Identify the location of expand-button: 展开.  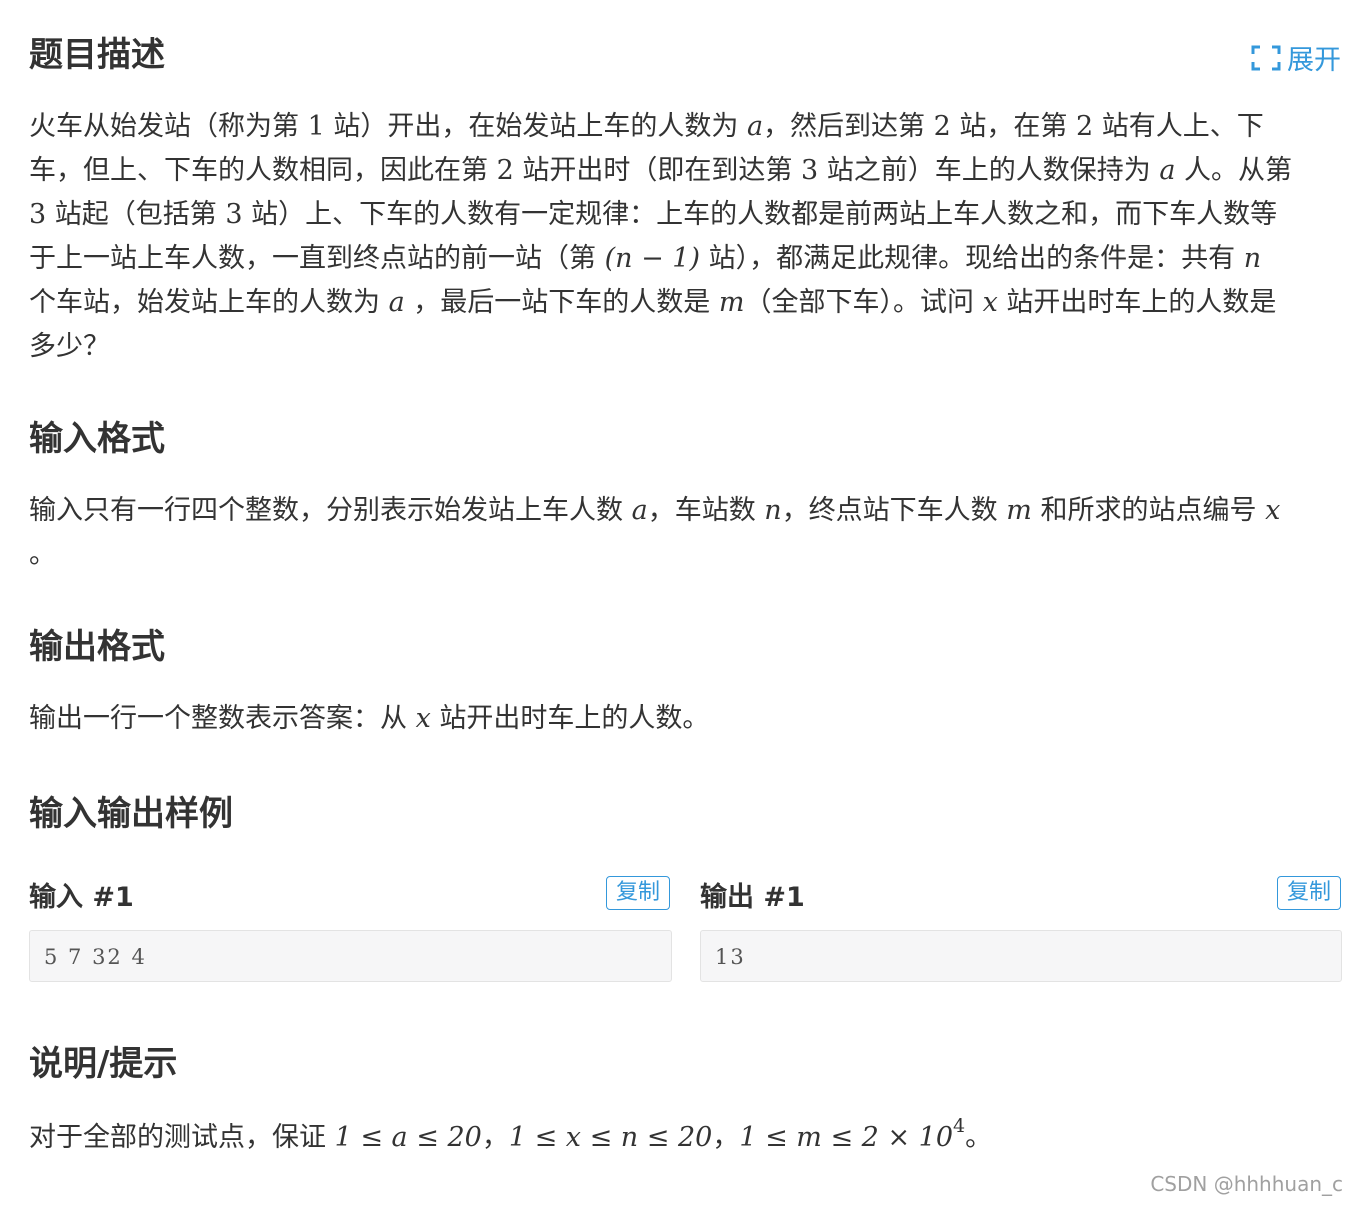
(1296, 57).